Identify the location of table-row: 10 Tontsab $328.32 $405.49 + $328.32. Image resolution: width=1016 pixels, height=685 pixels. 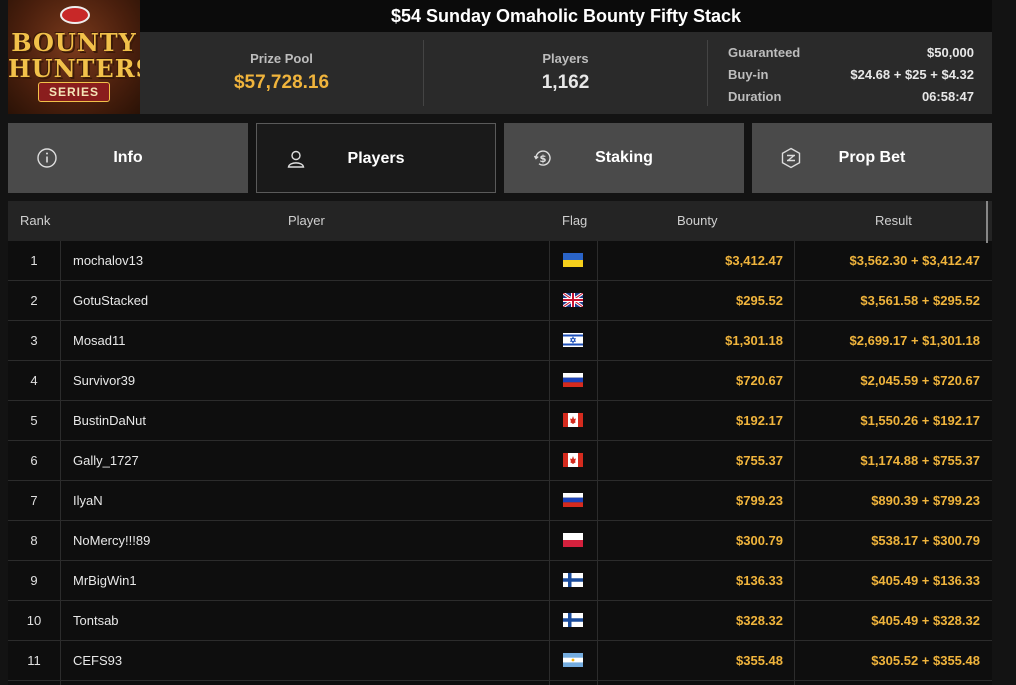
(500, 621).